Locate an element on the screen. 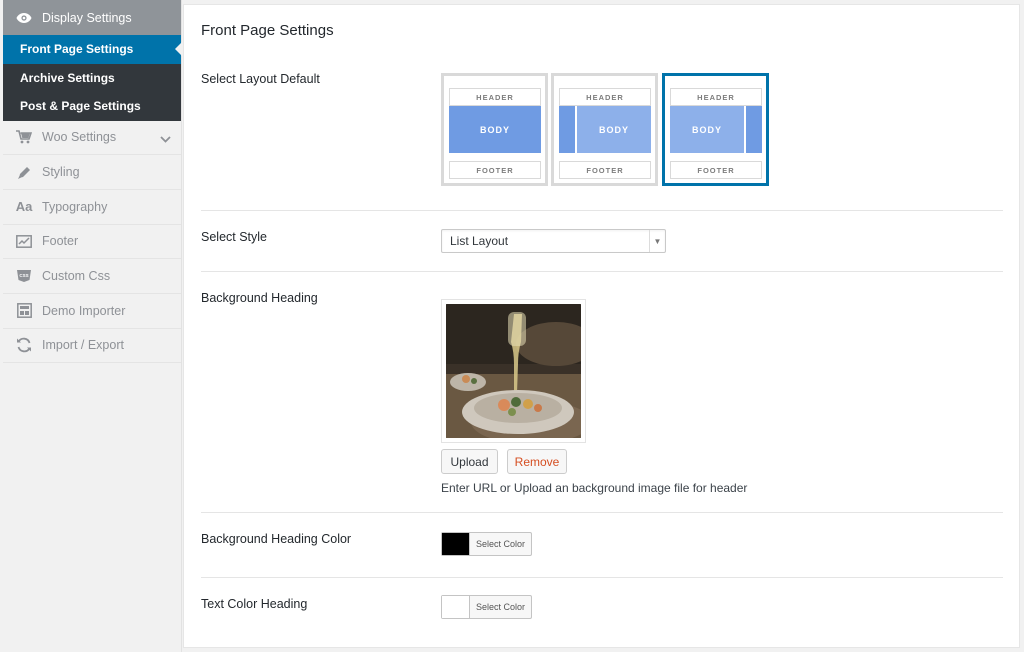  sidebar-subitem-archive-settings: Archive Settings is located at coordinates (92, 78).